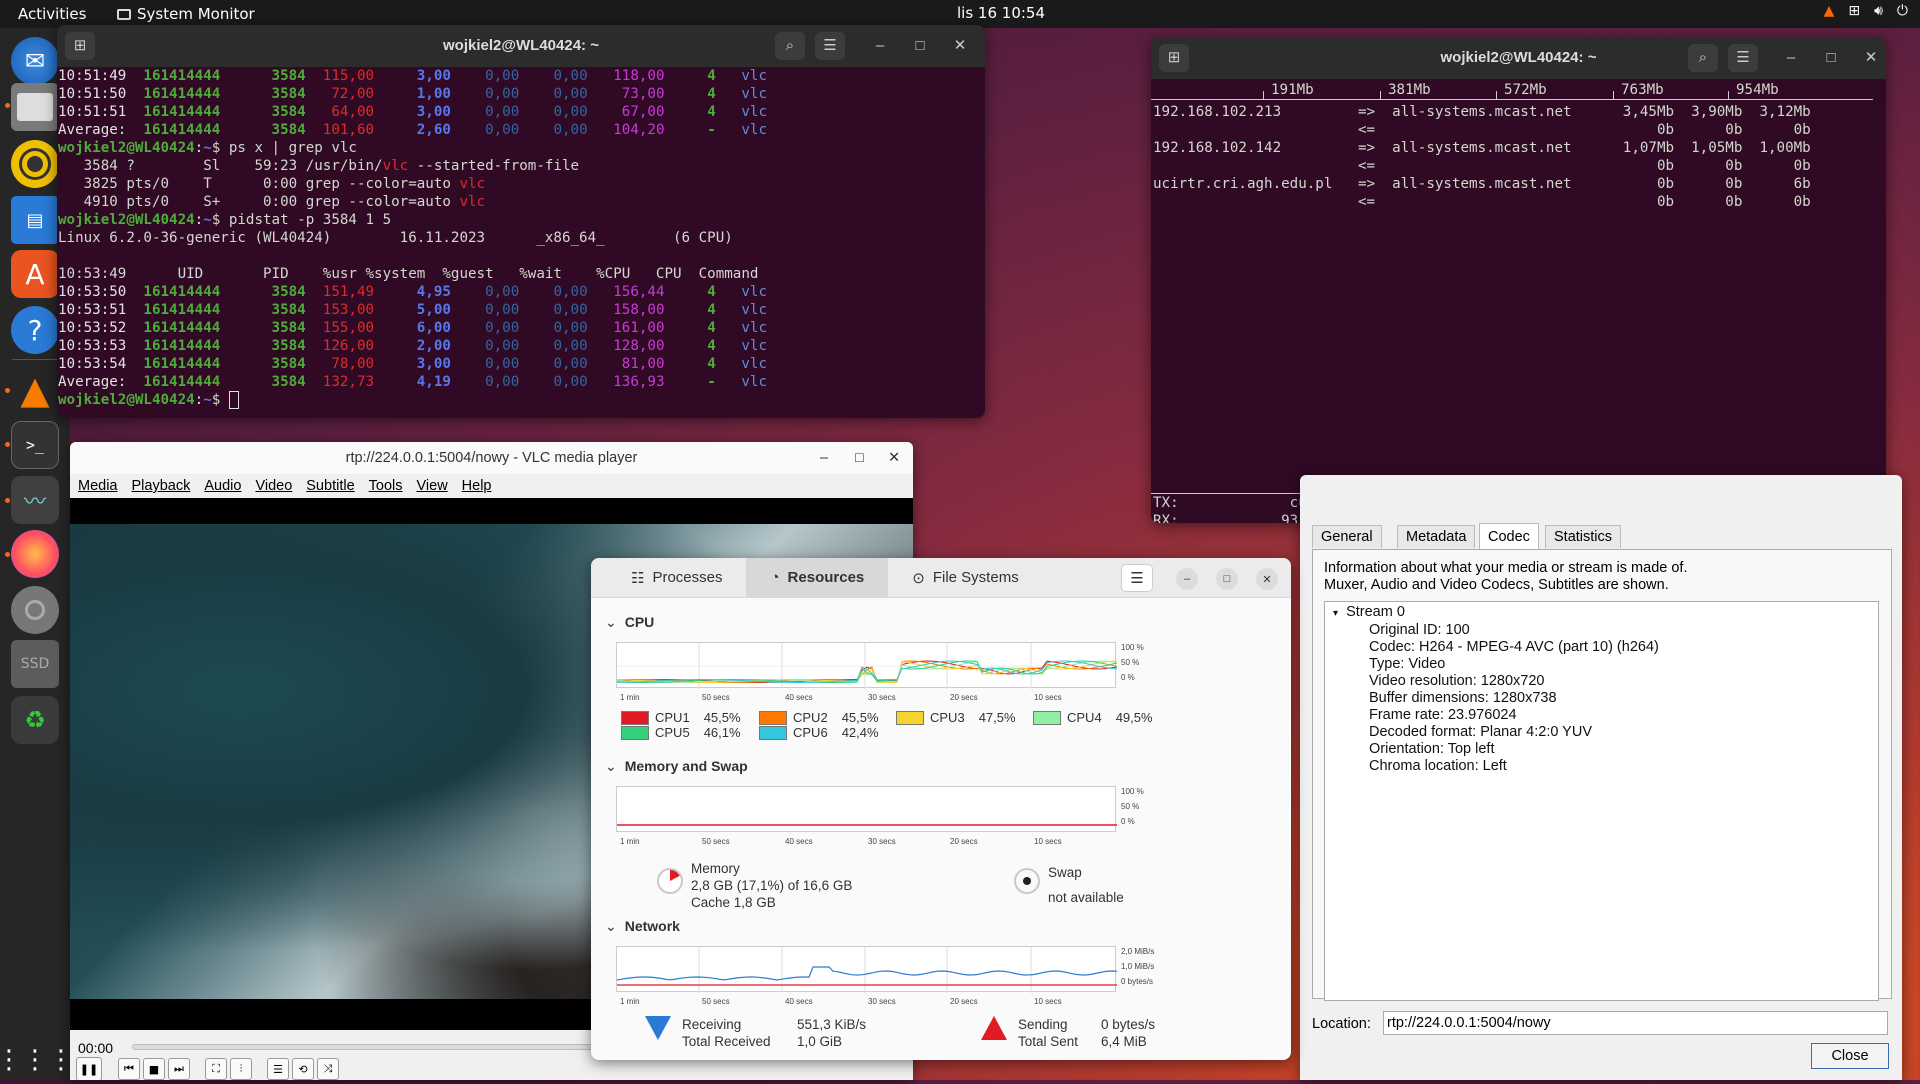 This screenshot has height=1084, width=1920. Describe the element at coordinates (1866, 11) in the screenshot. I see `system-tray: ▲ ⊞ 🔊︎ ⏻` at that location.